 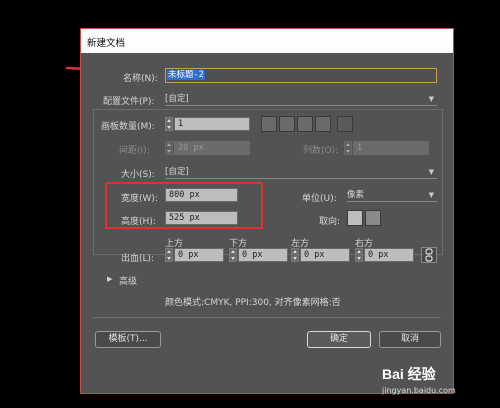 What do you see at coordinates (233, 255) in the screenshot?
I see `bleed-bottom-stepper` at bounding box center [233, 255].